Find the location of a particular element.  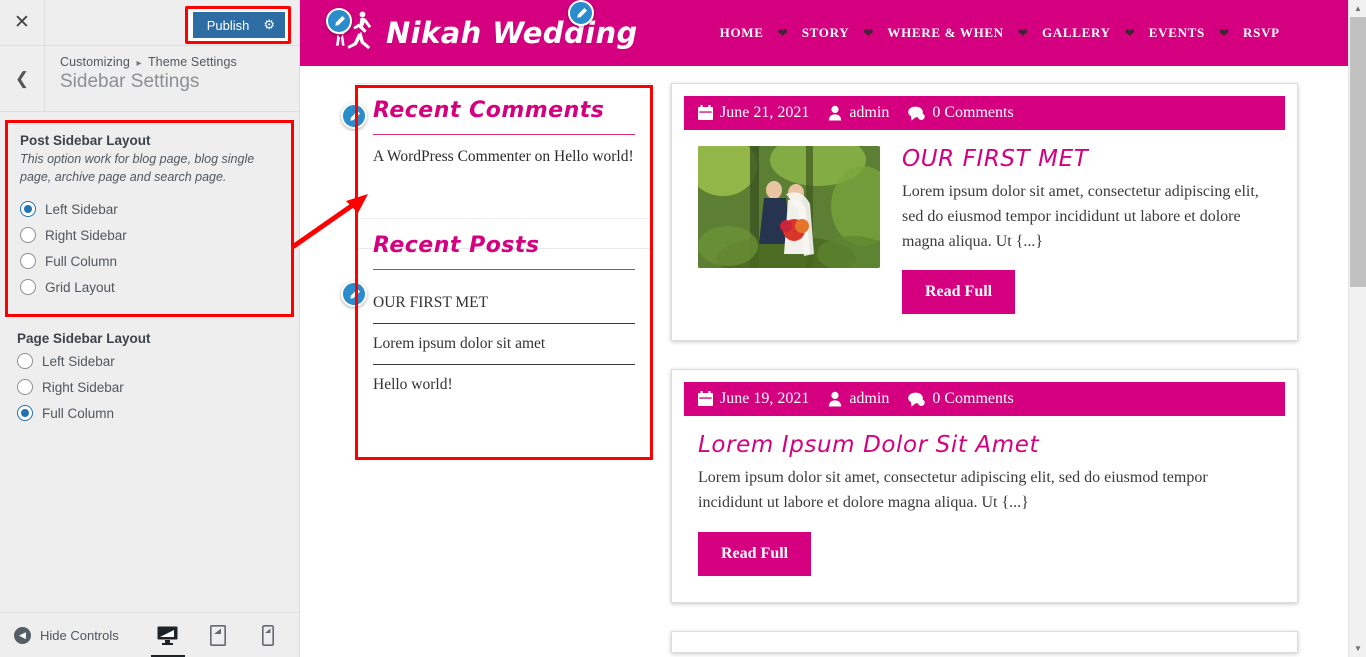

post-comments: 0 Comments is located at coordinates (961, 113).